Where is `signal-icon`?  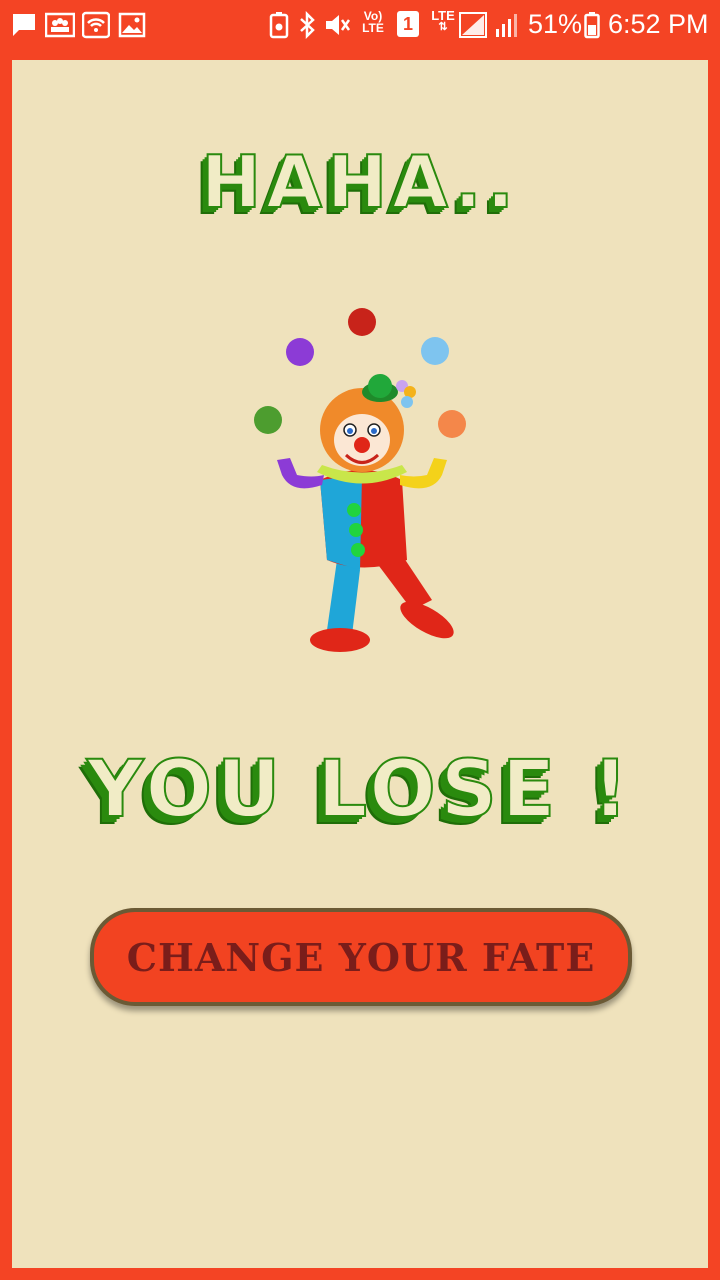
signal-icon is located at coordinates (488, 25).